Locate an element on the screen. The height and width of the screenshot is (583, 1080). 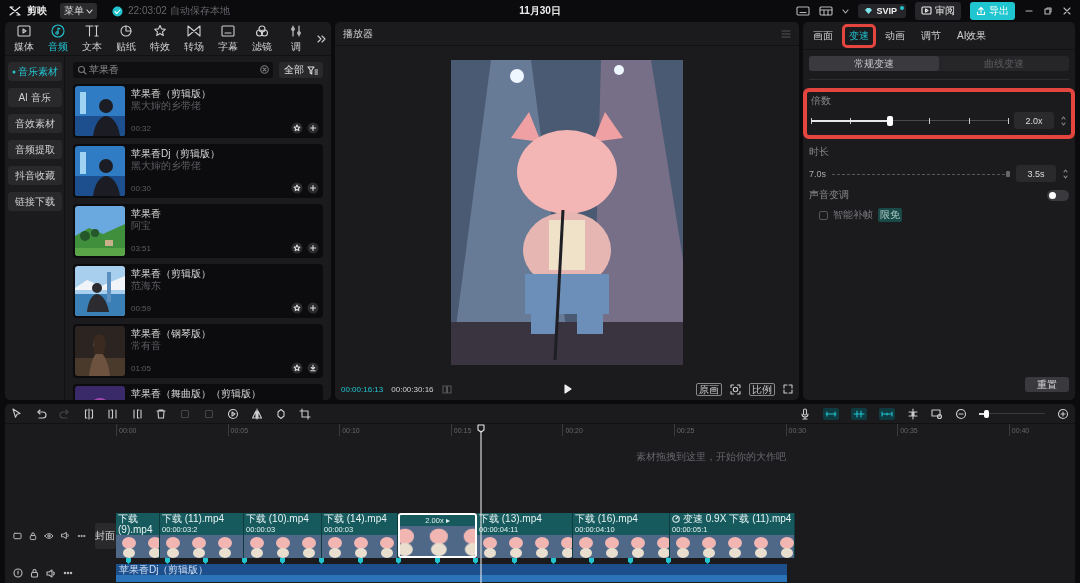
undo-icon is located at coordinates (41, 413).